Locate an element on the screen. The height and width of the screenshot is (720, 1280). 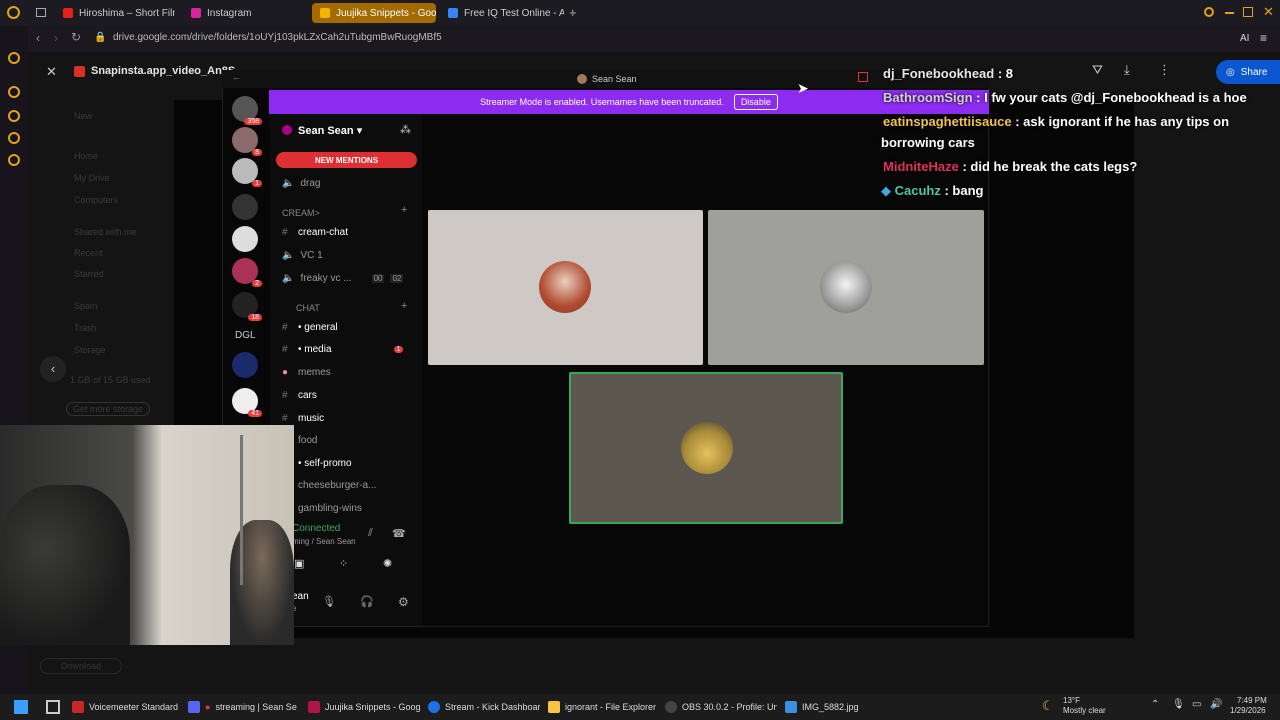
taskbar-photo: IMG_5882.jpg is located at coordinates (825, 707).